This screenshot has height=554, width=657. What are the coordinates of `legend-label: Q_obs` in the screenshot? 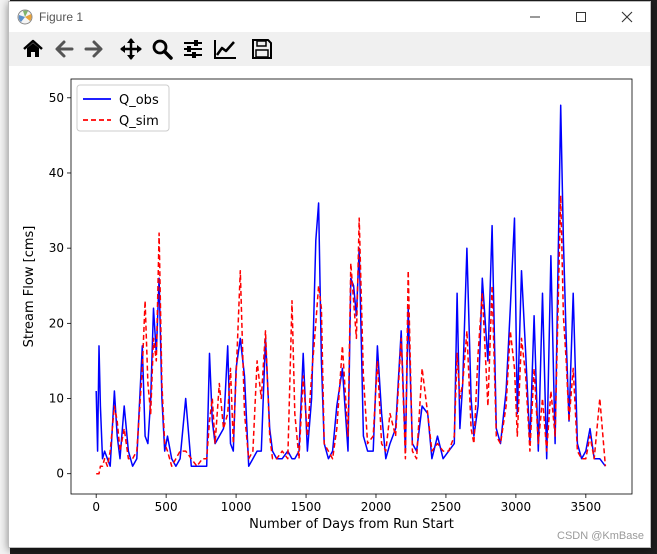 It's located at (139, 100).